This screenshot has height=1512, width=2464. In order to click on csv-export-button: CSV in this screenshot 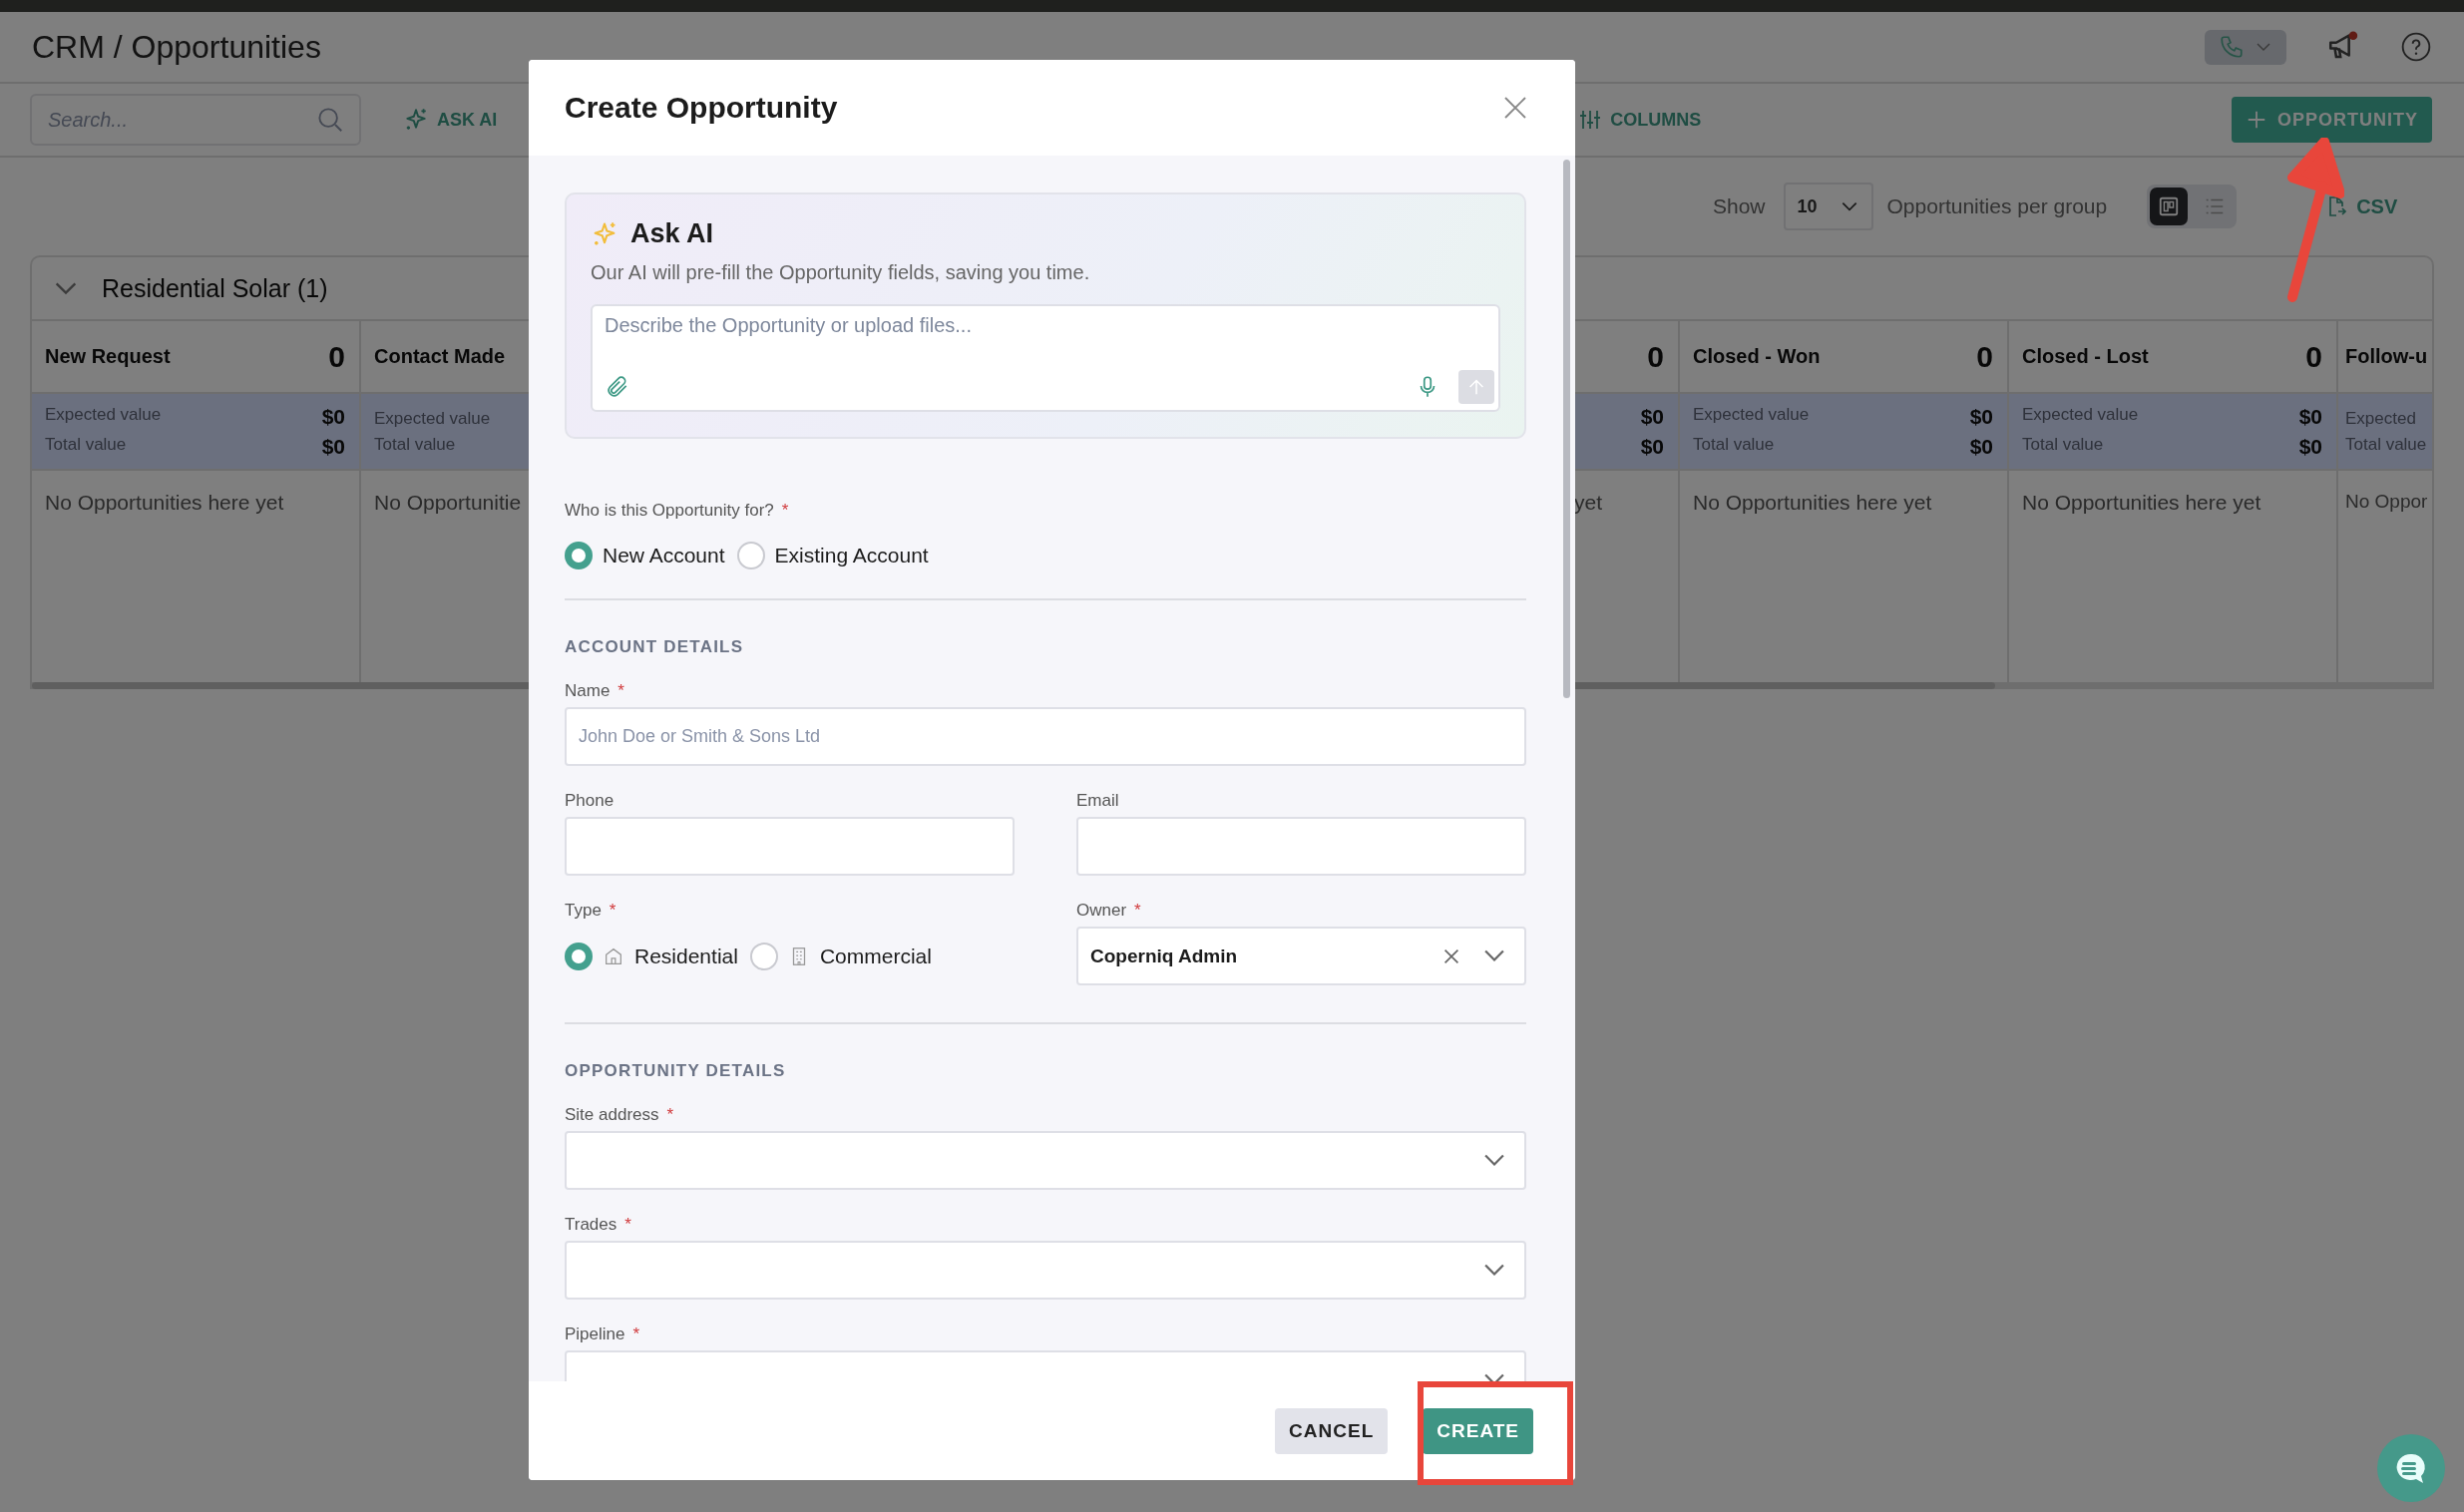, I will do `click(2361, 206)`.